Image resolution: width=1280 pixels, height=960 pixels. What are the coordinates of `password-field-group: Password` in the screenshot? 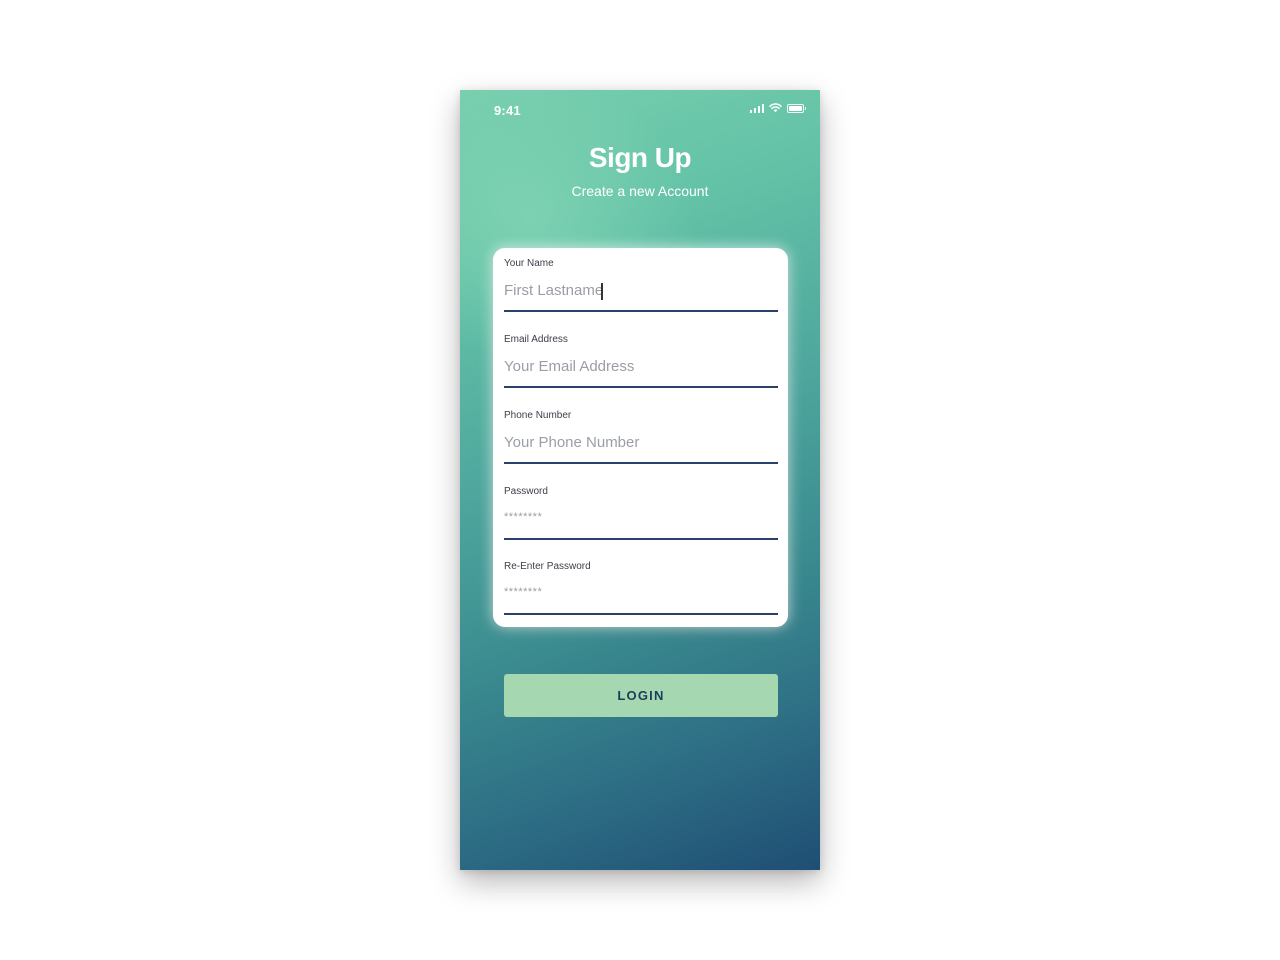 It's located at (641, 508).